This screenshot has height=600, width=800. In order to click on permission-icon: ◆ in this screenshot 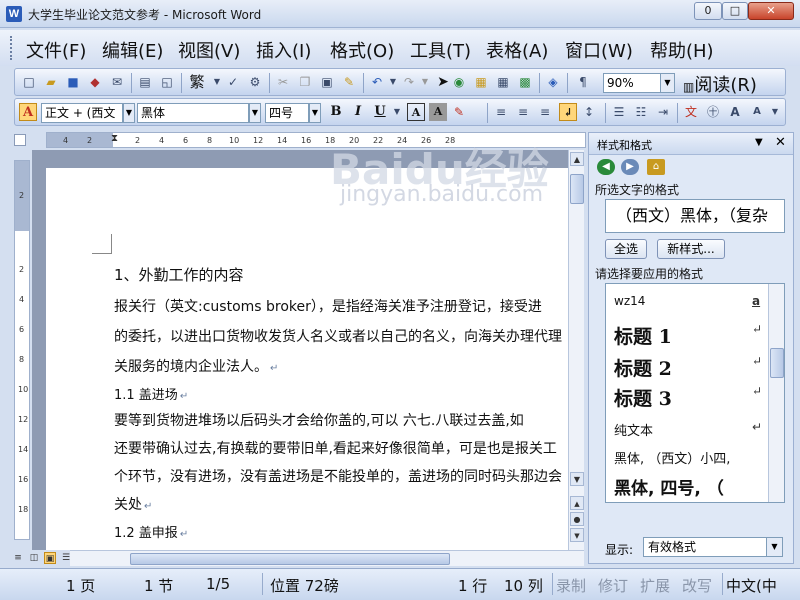, I will do `click(95, 82)`.